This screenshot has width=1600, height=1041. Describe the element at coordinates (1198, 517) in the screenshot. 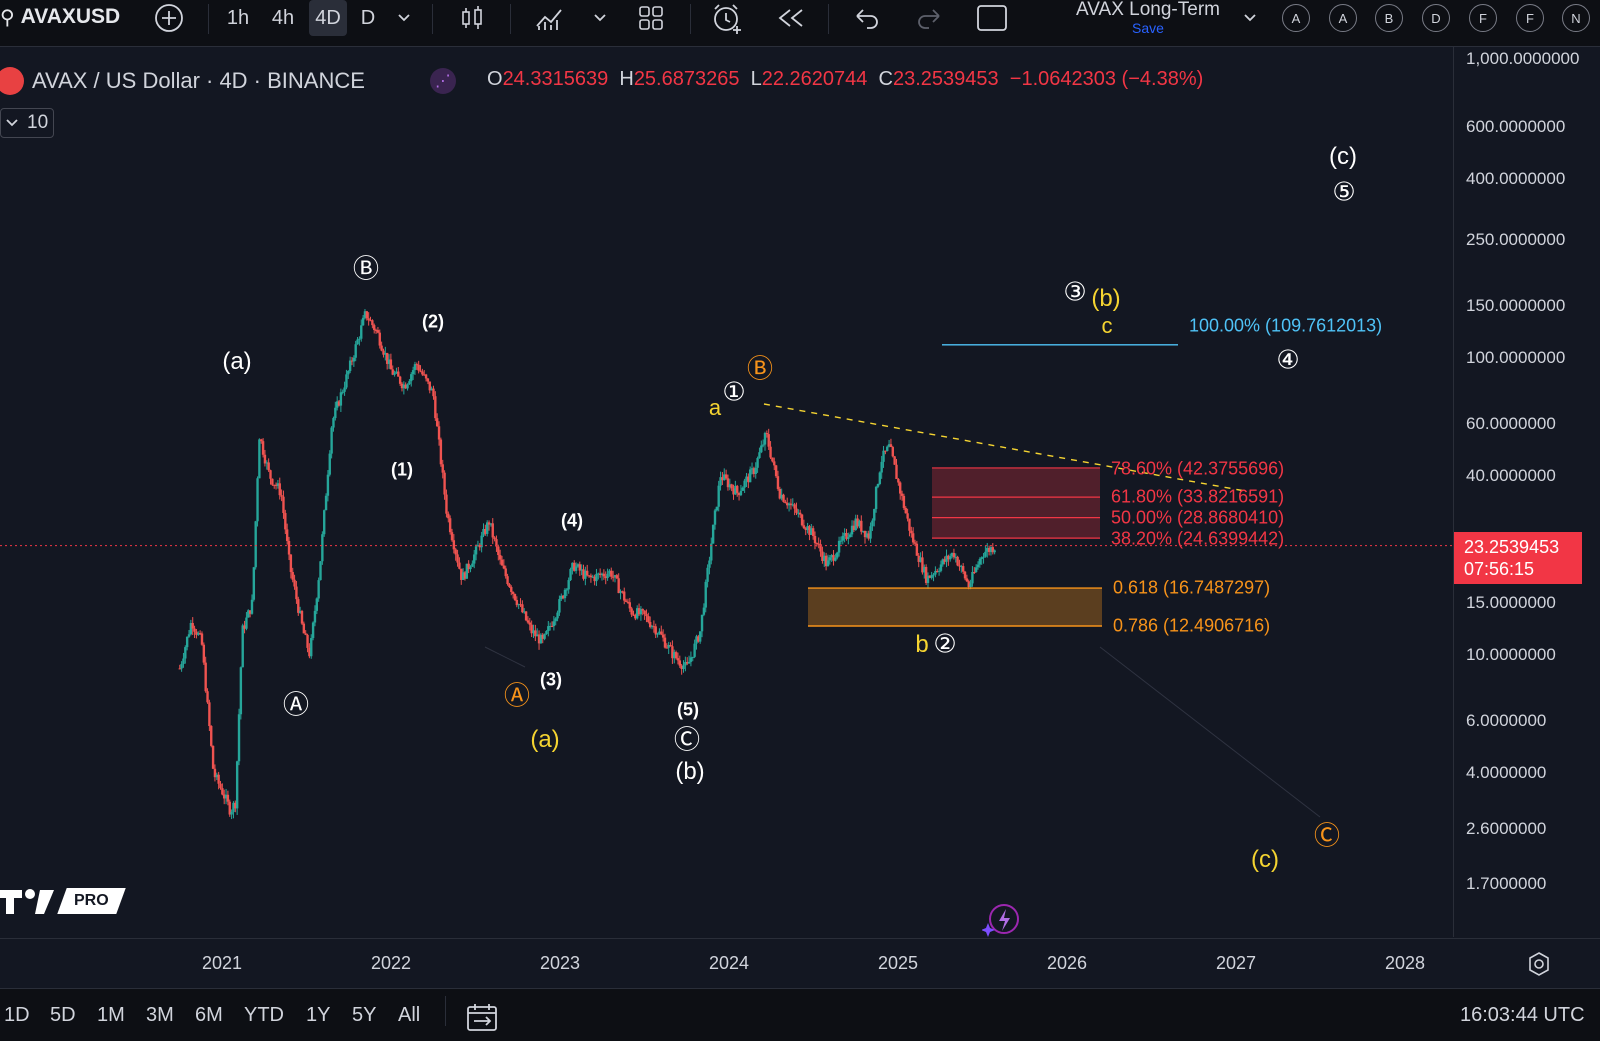

I see `fib-label-500: 50.00% (28.8680410)` at that location.